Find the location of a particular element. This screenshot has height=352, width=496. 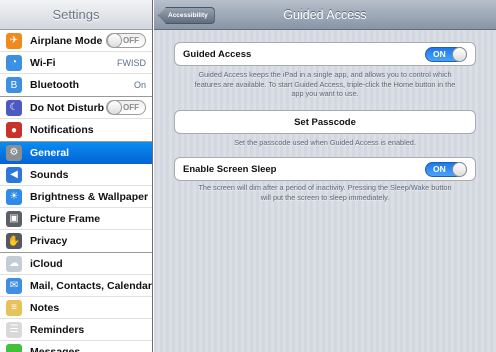

sidebar-item-label: Airplane Mode is located at coordinates (66, 40).